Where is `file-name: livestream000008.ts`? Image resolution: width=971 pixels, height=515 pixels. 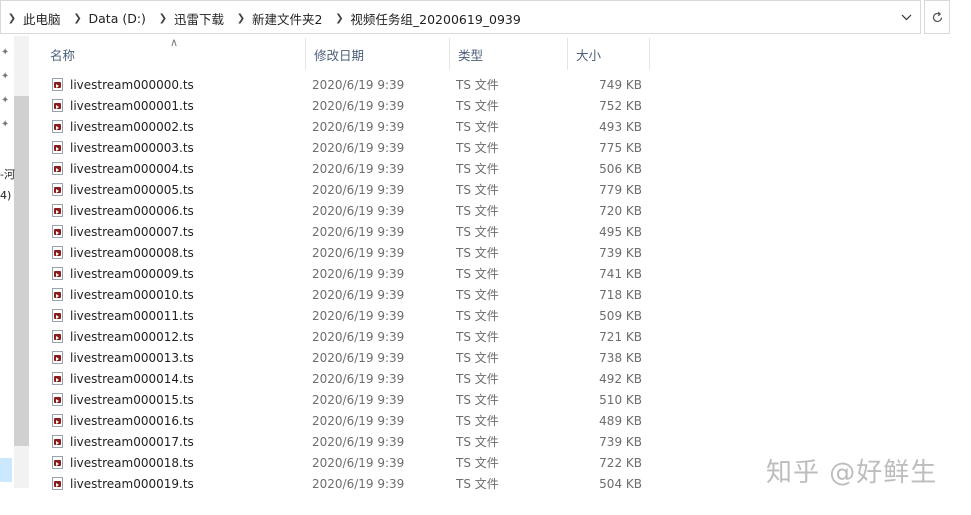 file-name: livestream000008.ts is located at coordinates (132, 253).